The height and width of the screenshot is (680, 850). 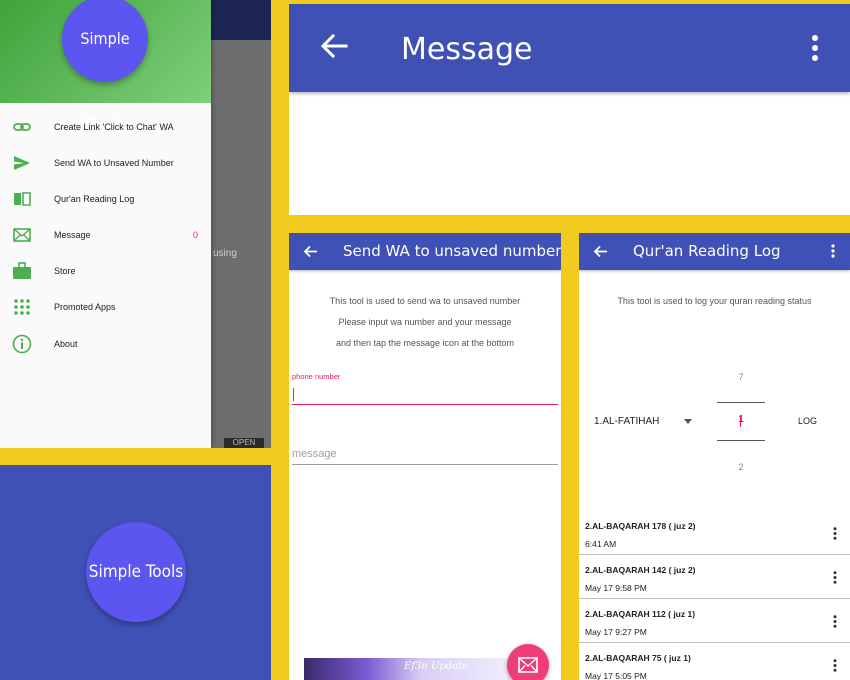 I want to click on menu-item-quran-log: Qur'an Reading Log, so click(x=105, y=199).